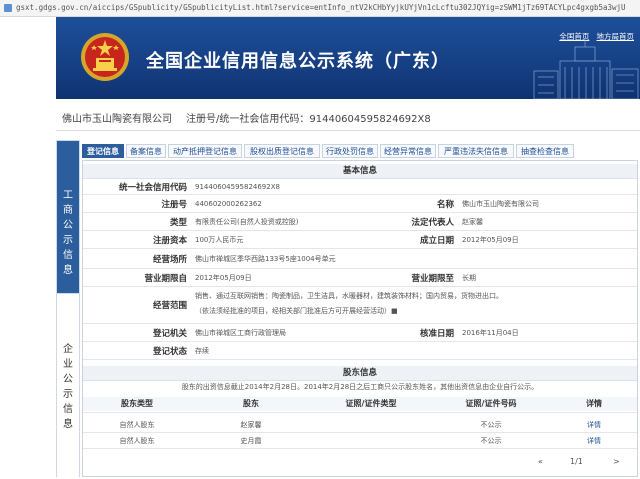 The width and height of the screenshot is (640, 479). Describe the element at coordinates (432, 278) in the screenshot. I see `field-label: 营业期限至` at that location.